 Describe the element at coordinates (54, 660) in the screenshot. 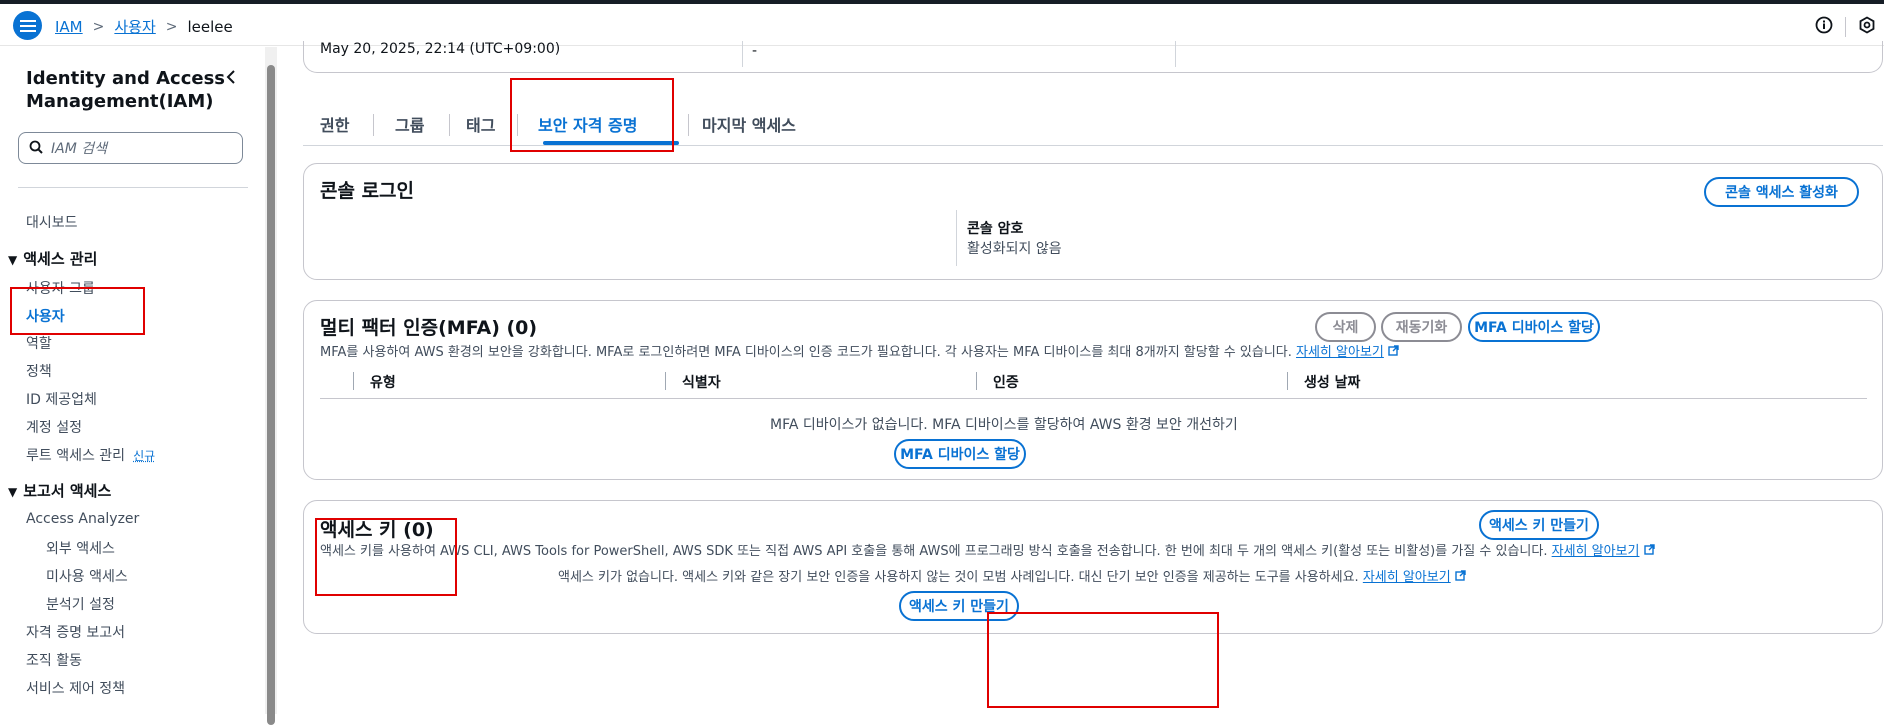

I see `sidebar-item-org-activity: 조직 활동` at that location.